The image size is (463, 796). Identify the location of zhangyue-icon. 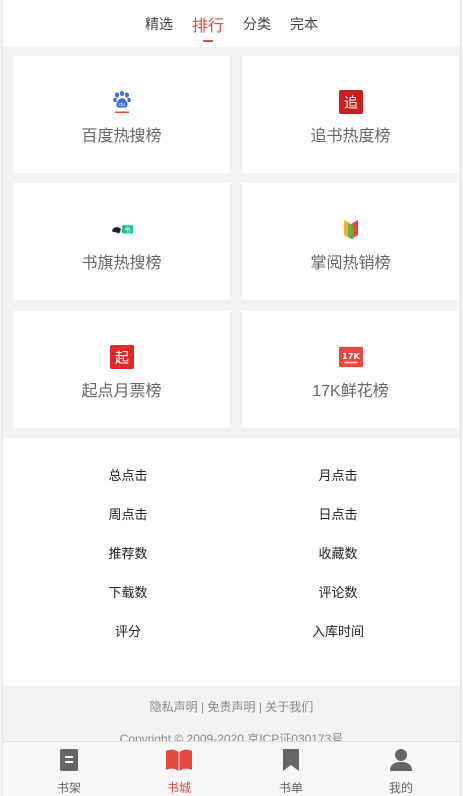
(351, 229).